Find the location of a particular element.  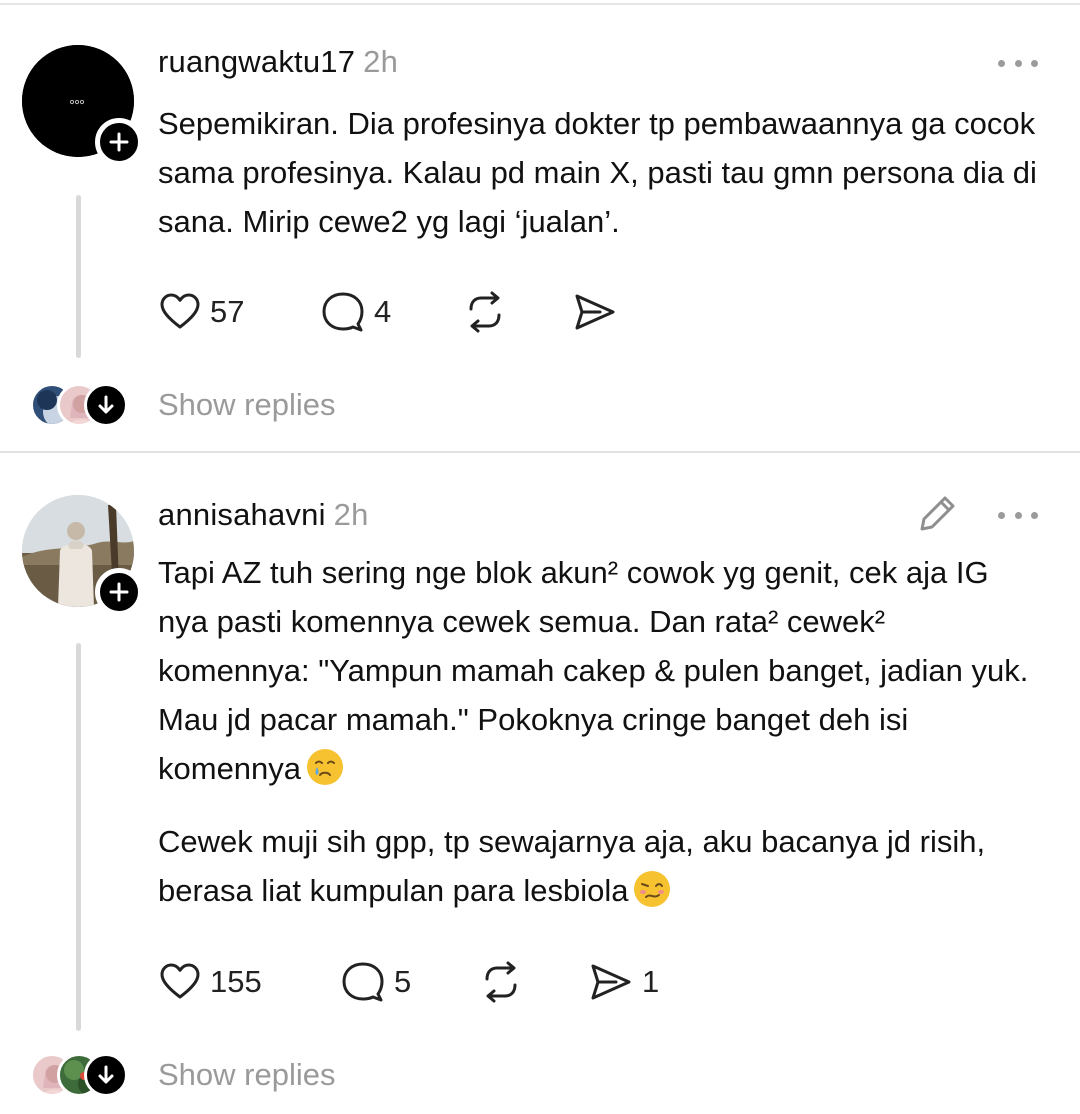

comment-count: 5 is located at coordinates (403, 981).